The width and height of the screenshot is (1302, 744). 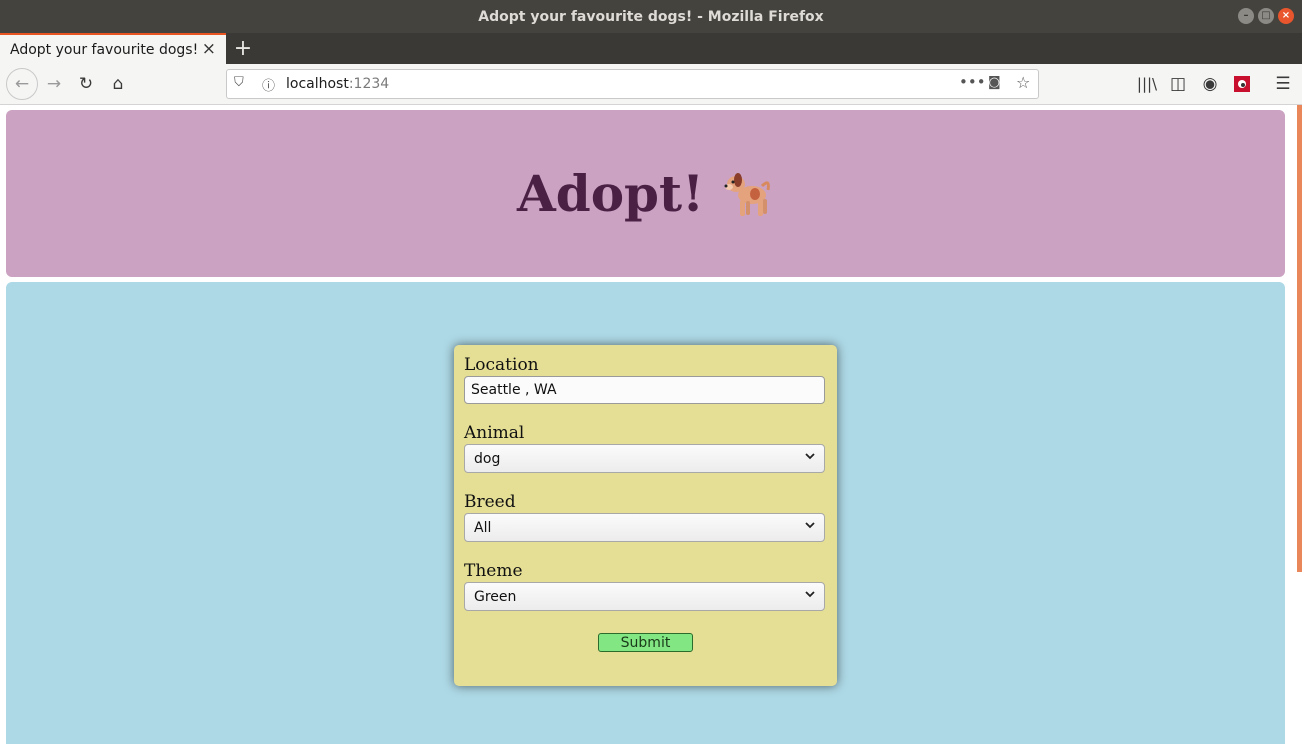 I want to click on back-arrow-icon: ←, so click(x=22, y=84).